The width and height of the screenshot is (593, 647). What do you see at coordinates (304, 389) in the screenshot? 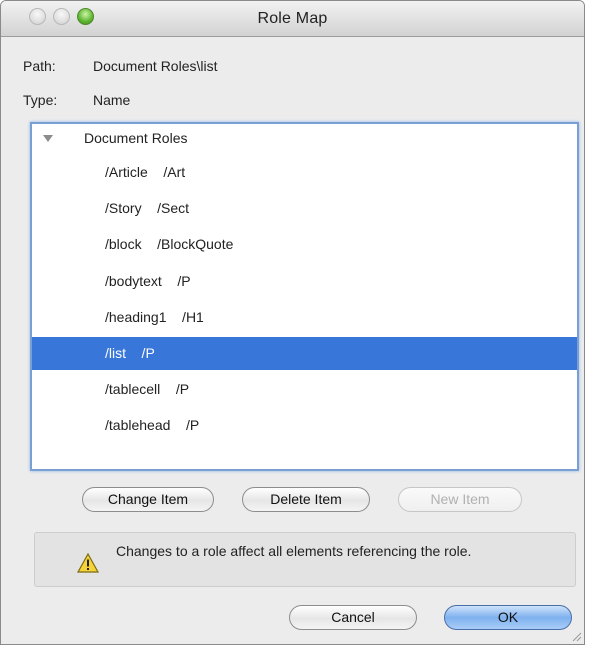
I see `list-item: /tablecell /P` at bounding box center [304, 389].